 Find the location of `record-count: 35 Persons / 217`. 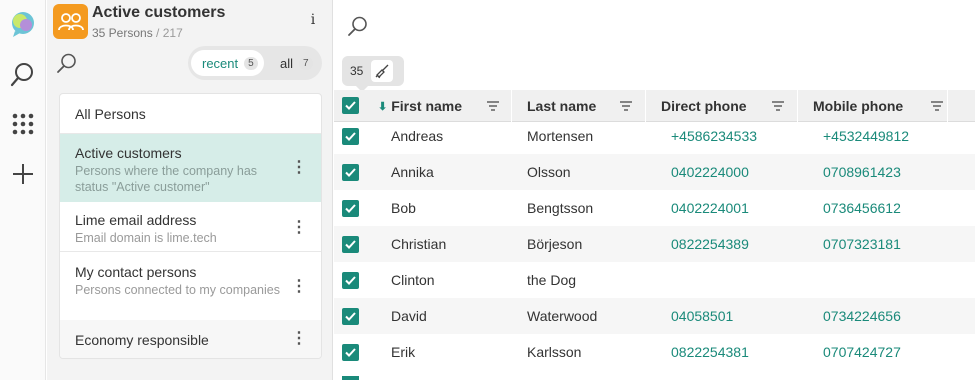

record-count: 35 Persons / 217 is located at coordinates (137, 33).